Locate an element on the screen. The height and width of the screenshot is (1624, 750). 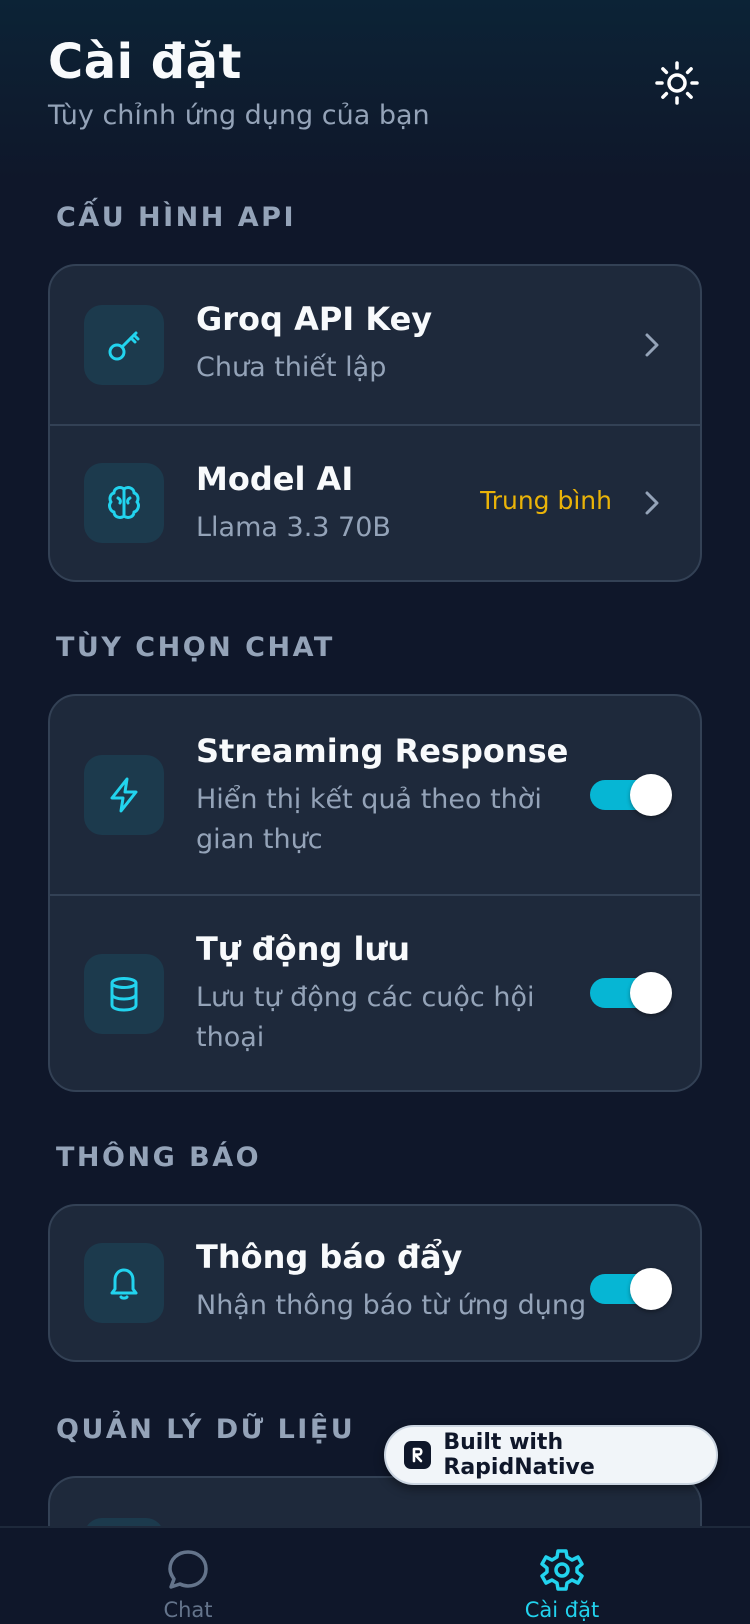
page-title: Cài đặt is located at coordinates (145, 62).